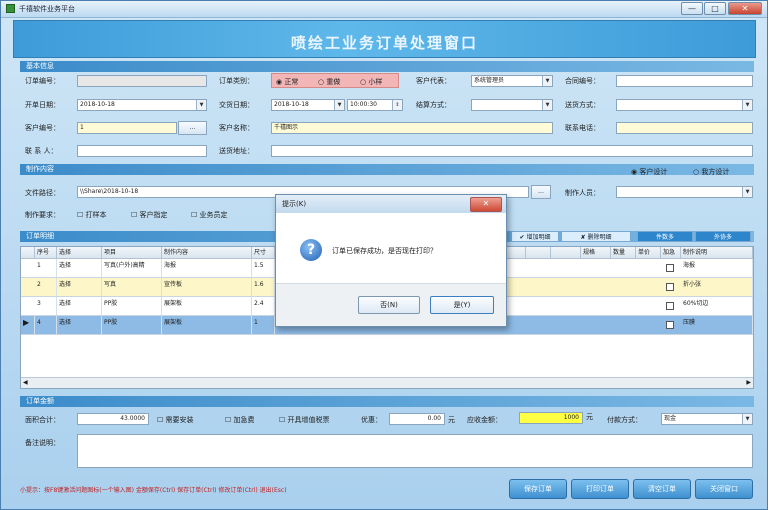 This screenshot has height=510, width=768. What do you see at coordinates (412, 128) in the screenshot?
I see `customer-name-field: 千禧图示` at bounding box center [412, 128].